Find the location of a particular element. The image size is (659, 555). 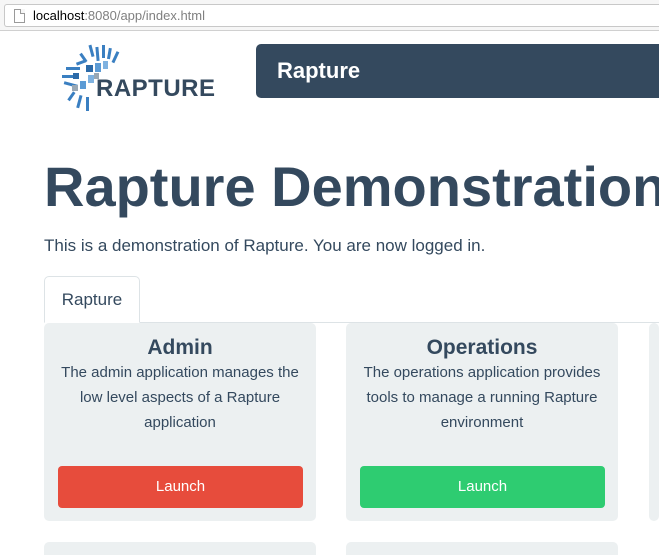

launch-operations-button: Launch is located at coordinates (482, 487).